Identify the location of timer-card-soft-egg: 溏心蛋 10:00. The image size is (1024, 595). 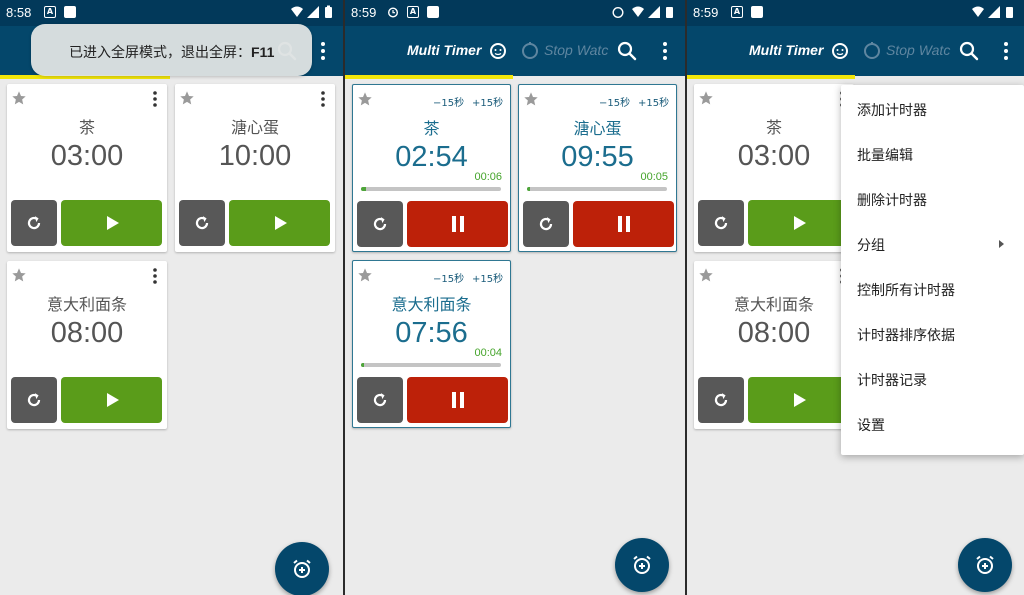
(255, 168).